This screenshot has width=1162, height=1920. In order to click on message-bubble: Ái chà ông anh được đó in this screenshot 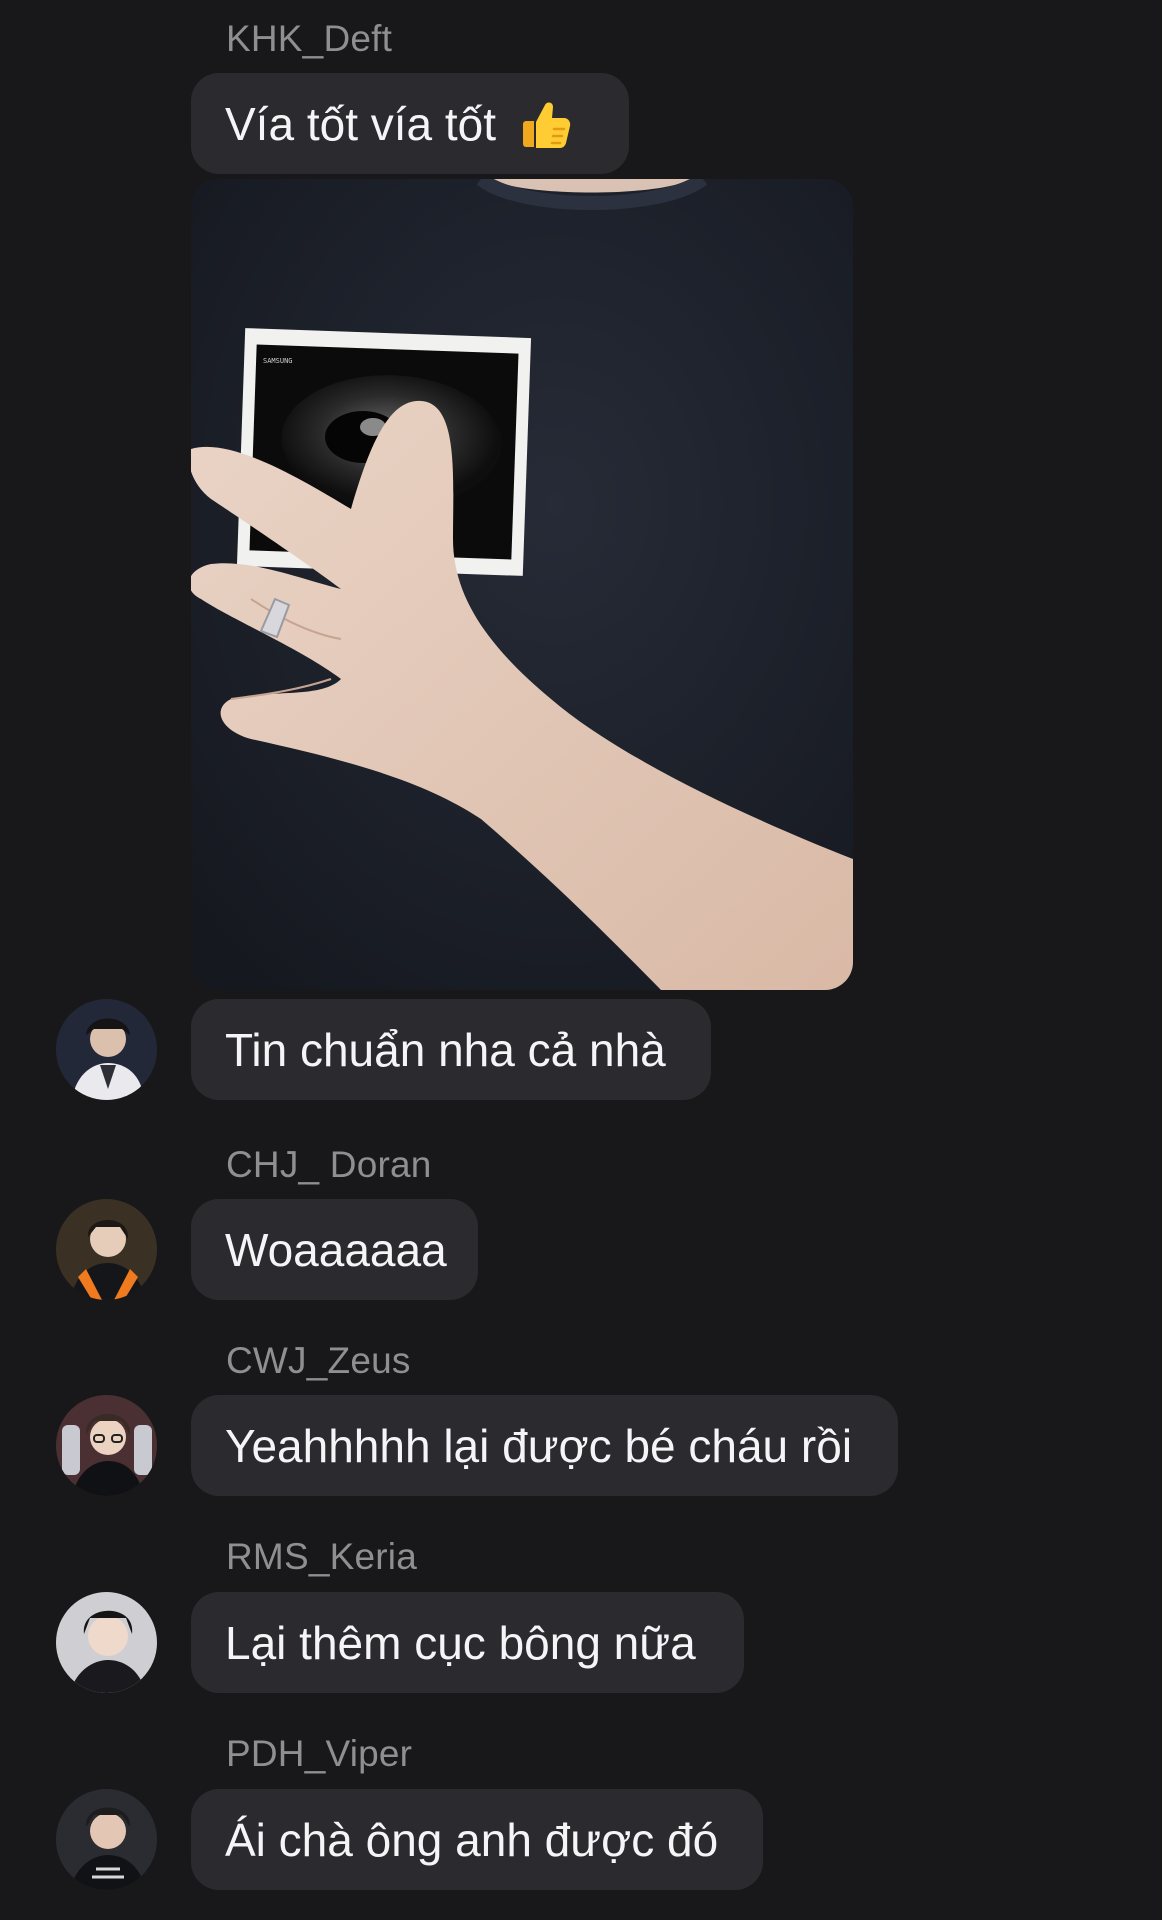, I will do `click(477, 1839)`.